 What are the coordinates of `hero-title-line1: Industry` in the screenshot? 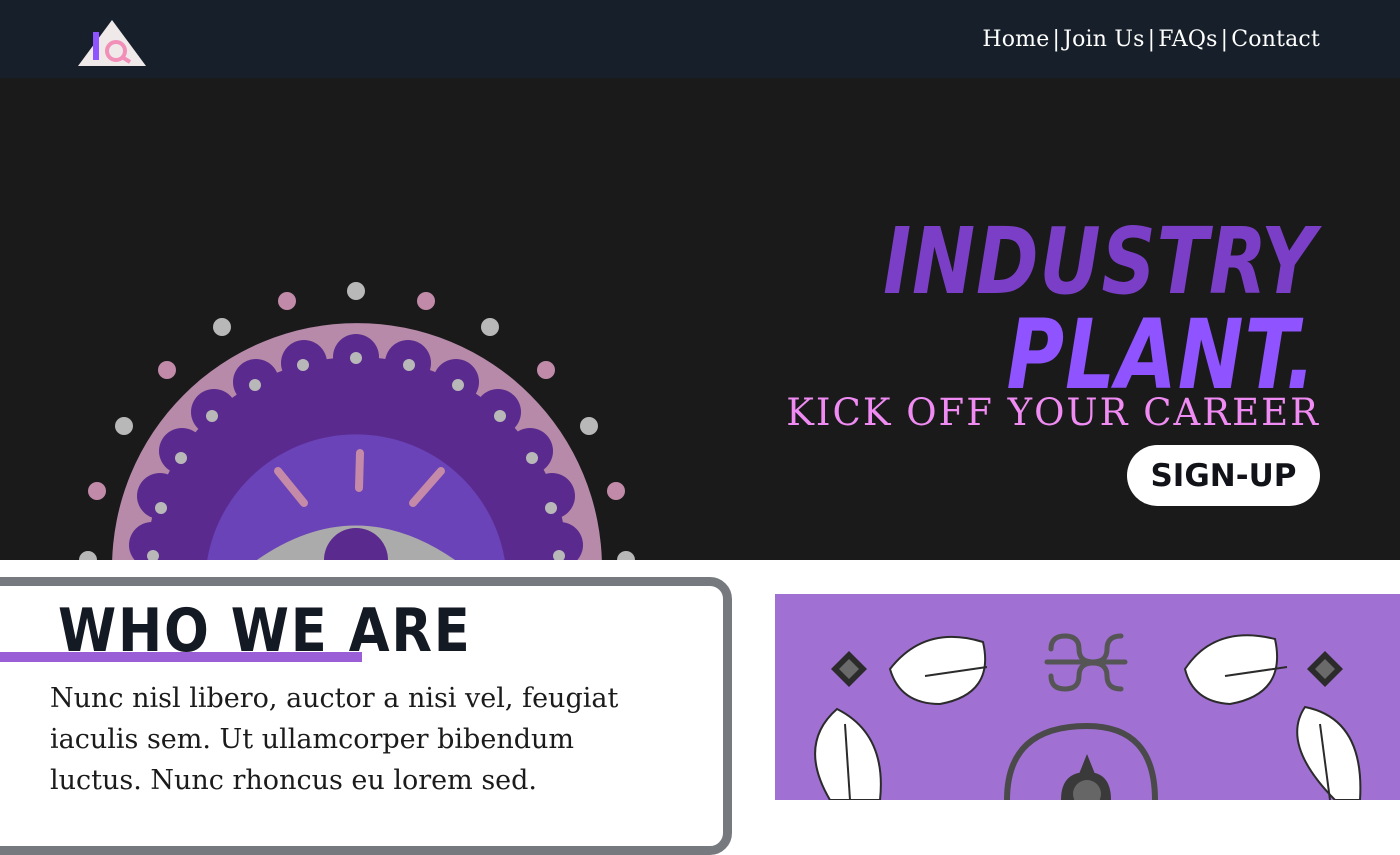 It's located at (1099, 262).